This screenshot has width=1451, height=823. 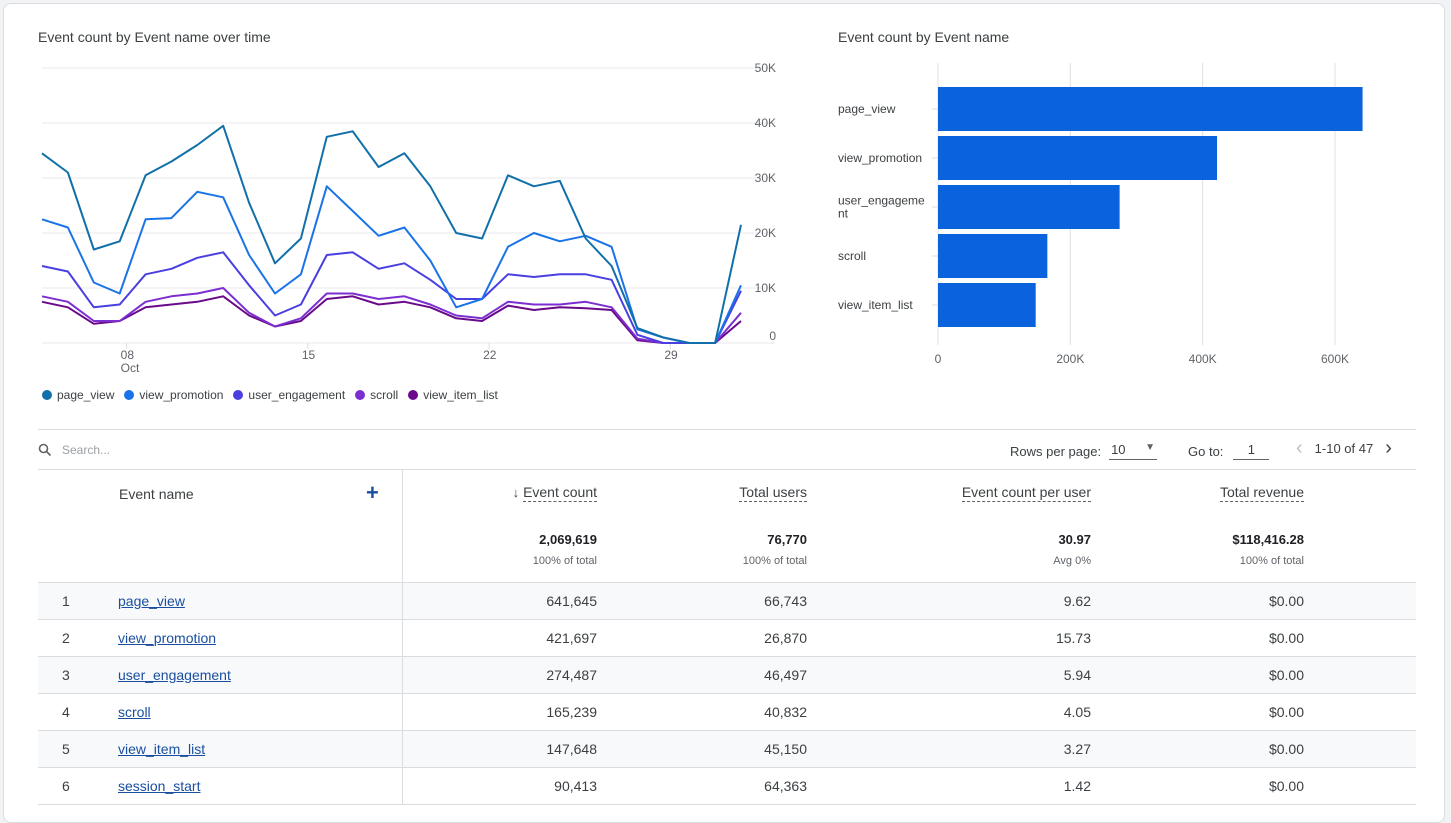 What do you see at coordinates (1203, 359) in the screenshot?
I see `bar-x-tick-label: 400K` at bounding box center [1203, 359].